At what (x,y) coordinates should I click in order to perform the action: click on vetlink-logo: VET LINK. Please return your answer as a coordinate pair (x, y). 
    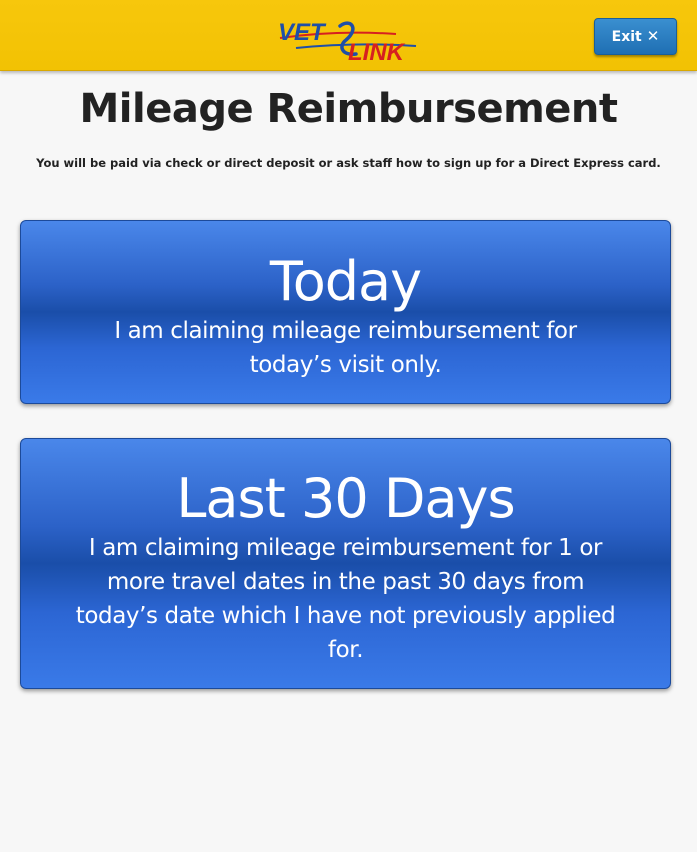
    Looking at the image, I should click on (348, 40).